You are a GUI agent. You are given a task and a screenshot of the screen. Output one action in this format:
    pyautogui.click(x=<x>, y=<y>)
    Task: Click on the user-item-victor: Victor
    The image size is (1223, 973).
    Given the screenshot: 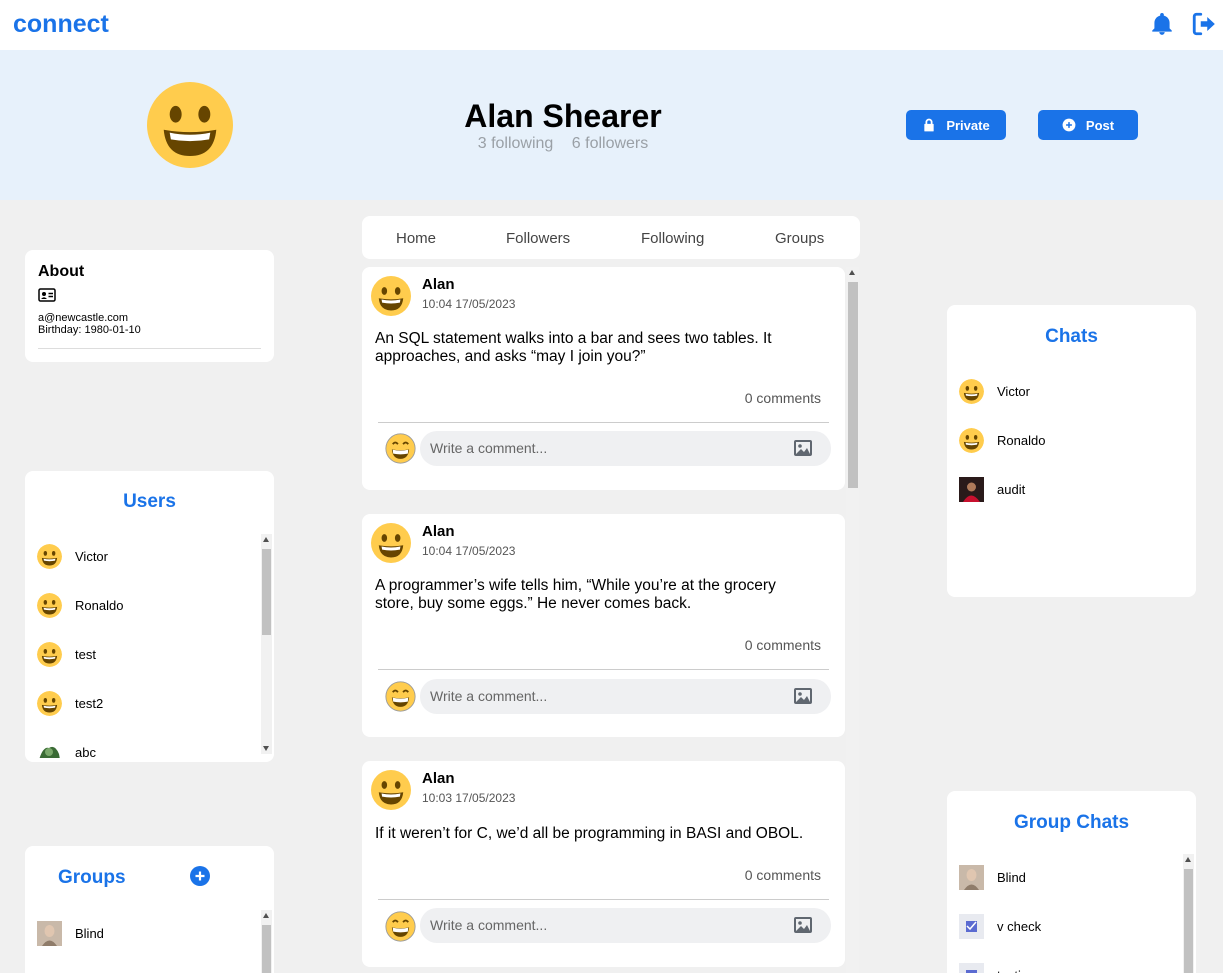 What is the action you would take?
    pyautogui.click(x=72, y=556)
    